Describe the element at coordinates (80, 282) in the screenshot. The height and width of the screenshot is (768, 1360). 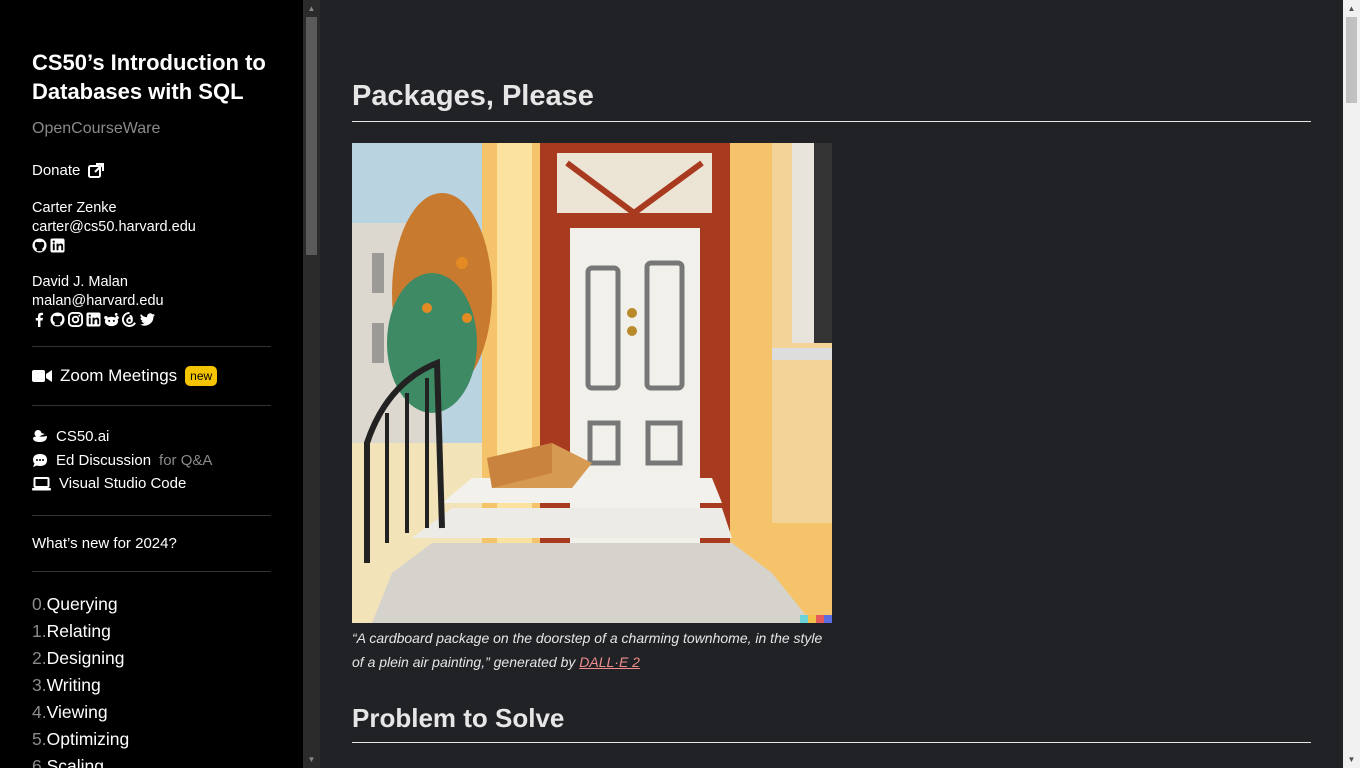
I see `person-name: David J. Malan` at that location.